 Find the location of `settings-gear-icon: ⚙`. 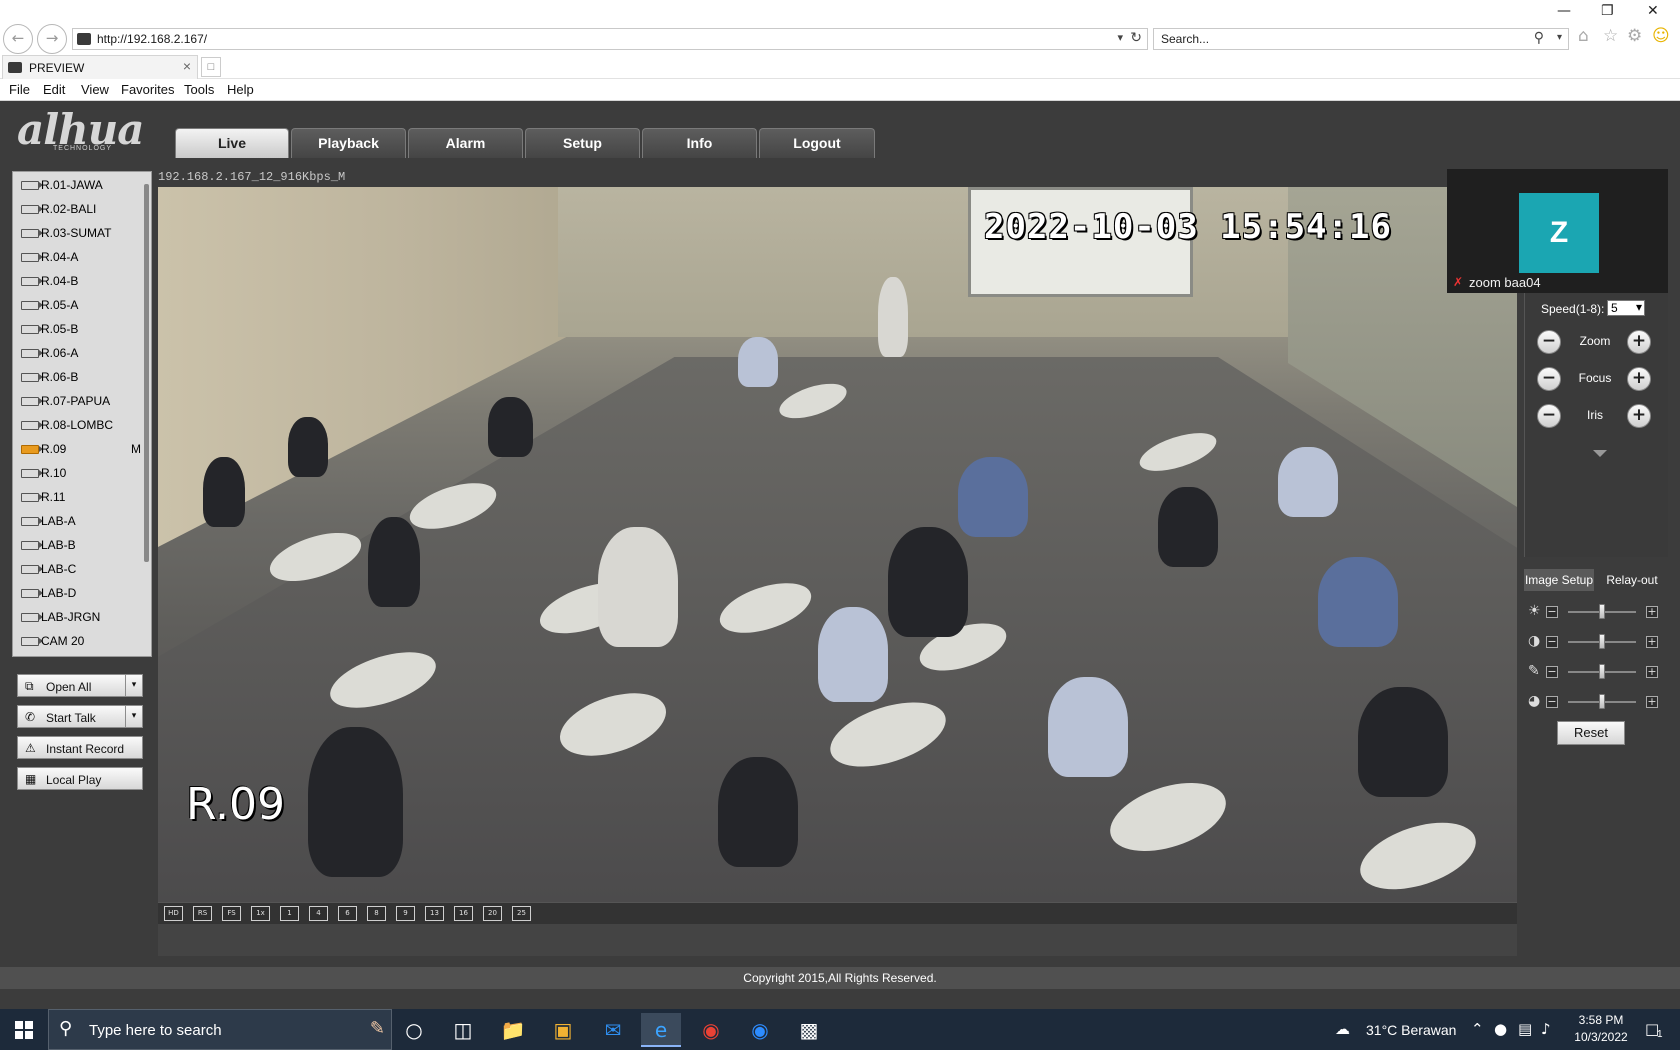

settings-gear-icon: ⚙ is located at coordinates (1634, 36).